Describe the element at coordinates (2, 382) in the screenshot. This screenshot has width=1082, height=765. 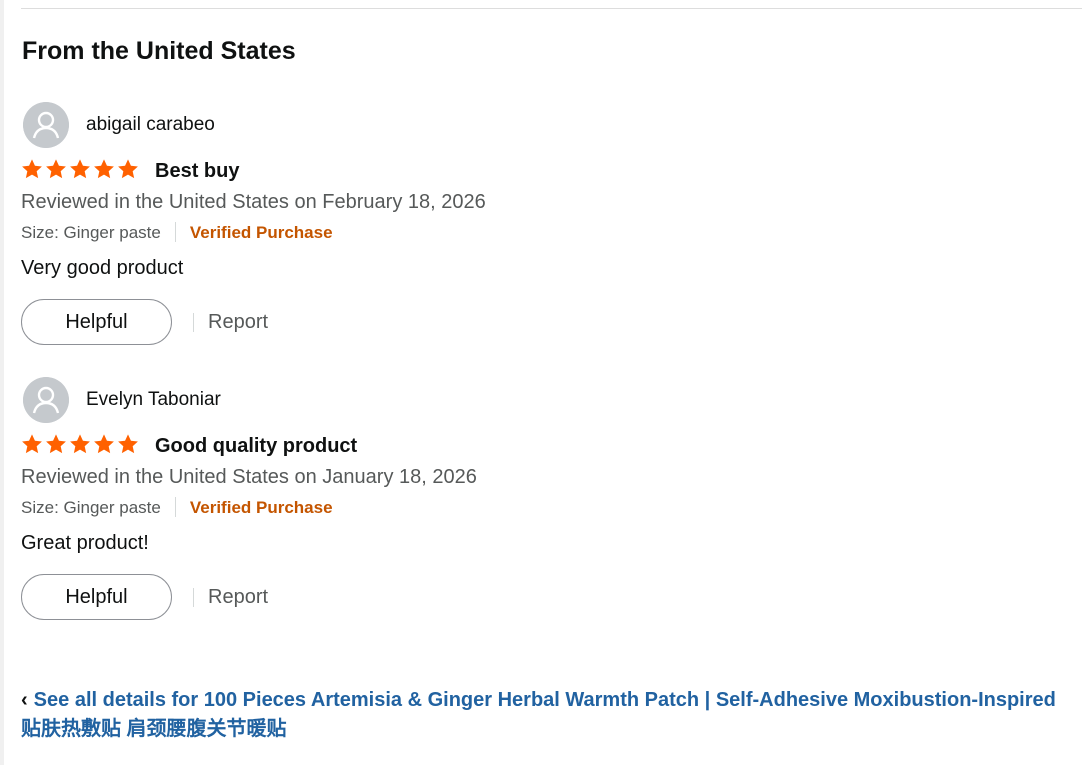
I see `page-left-edge` at that location.